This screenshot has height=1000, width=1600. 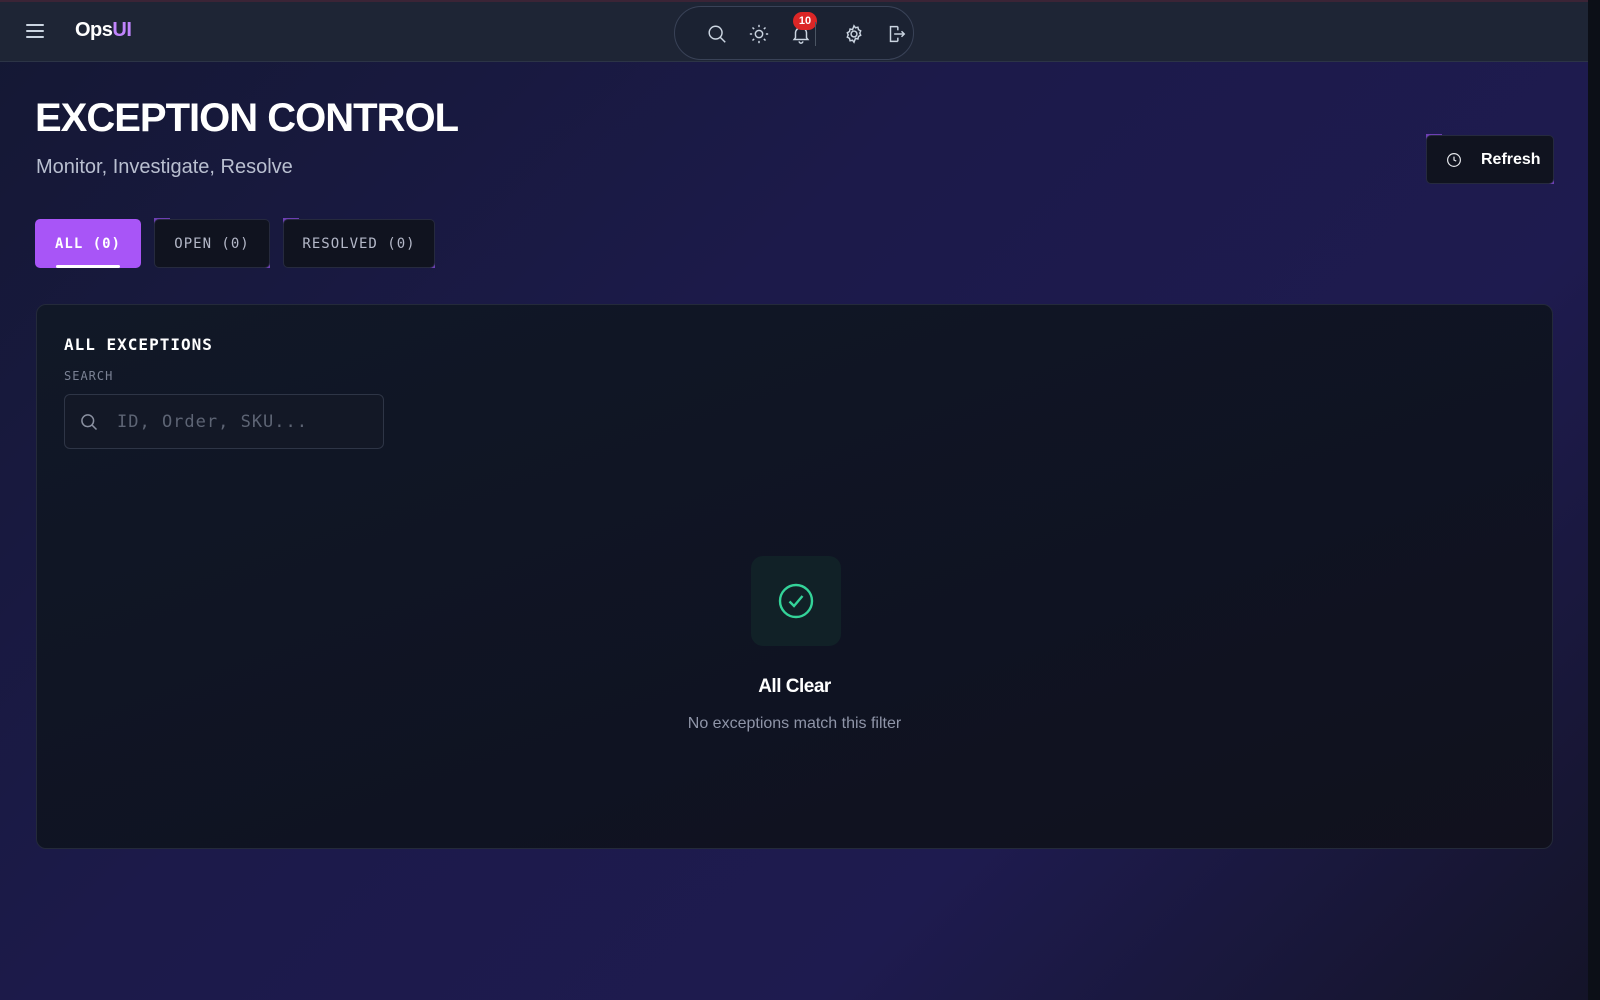 I want to click on brand-logo: OpsUI, so click(x=103, y=30).